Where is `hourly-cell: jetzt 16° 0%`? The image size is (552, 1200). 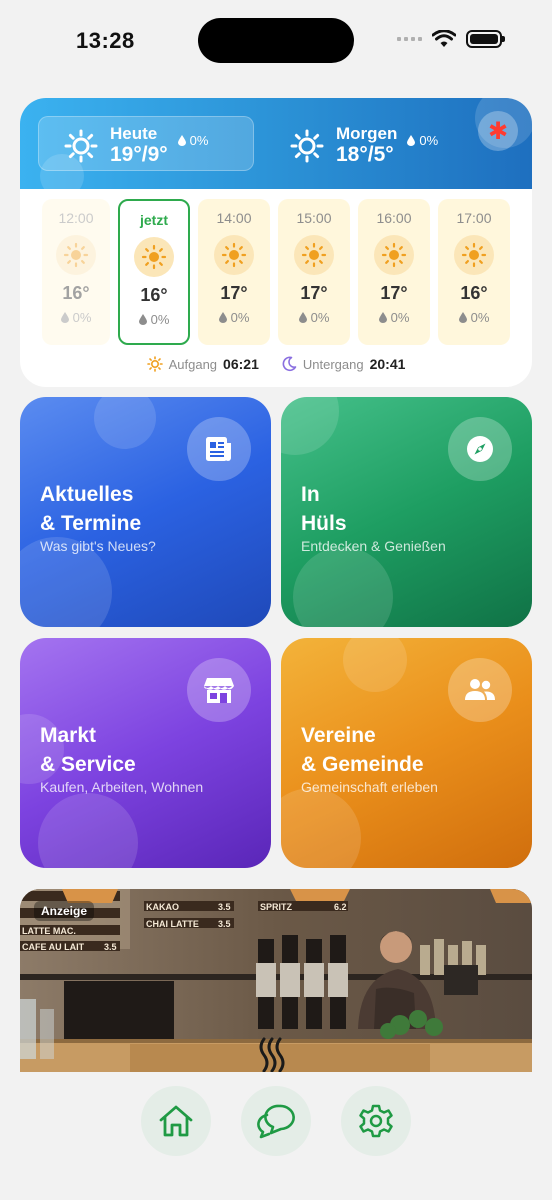 hourly-cell: jetzt 16° 0% is located at coordinates (154, 272).